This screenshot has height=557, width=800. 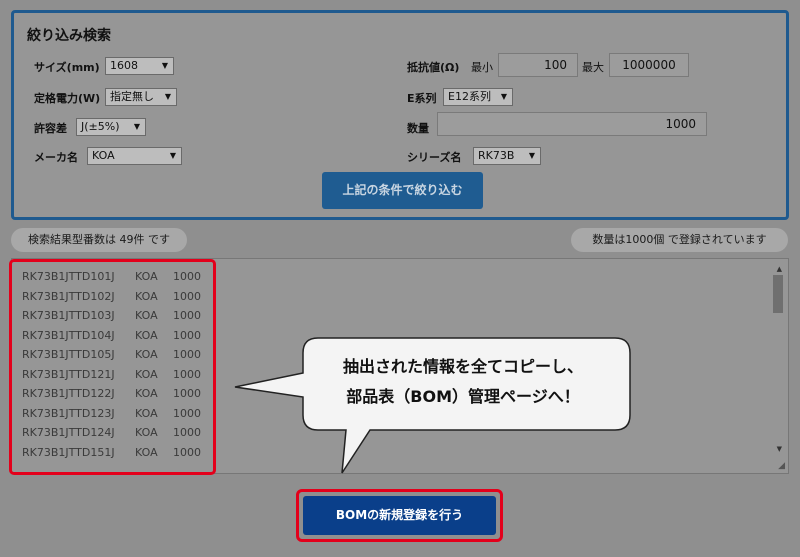 What do you see at coordinates (593, 67) in the screenshot?
I see `resistance-max-label: 最大` at bounding box center [593, 67].